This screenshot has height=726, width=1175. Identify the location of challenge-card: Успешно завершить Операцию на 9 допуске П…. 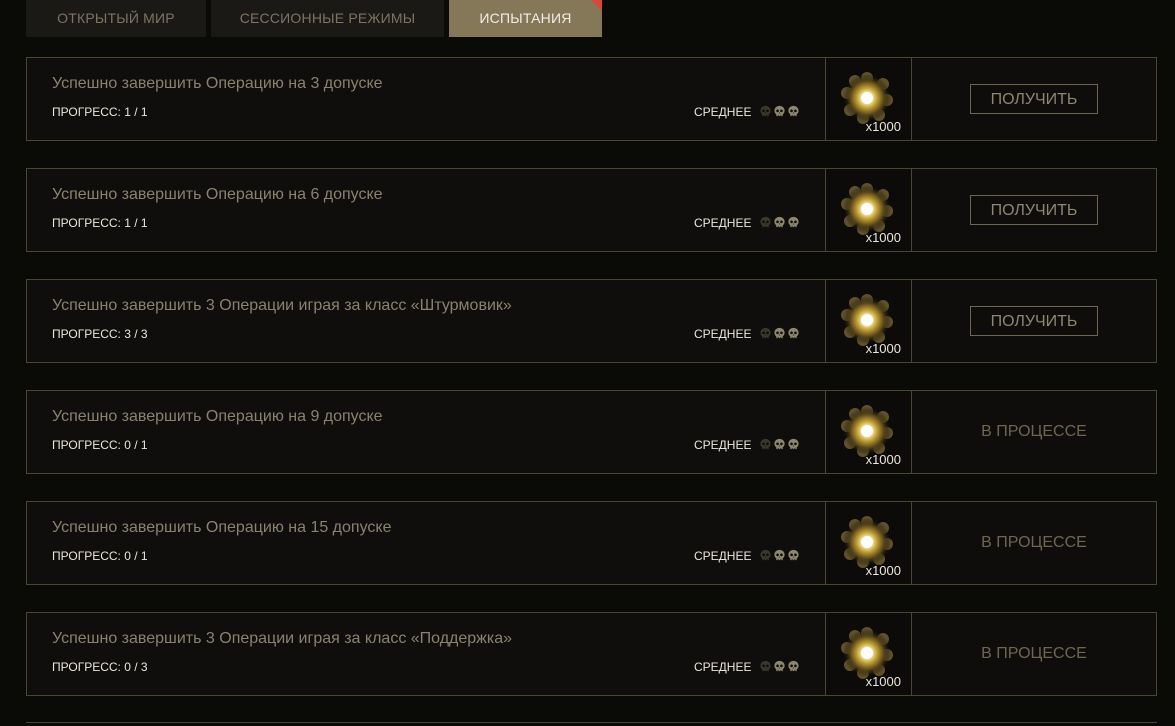
(591, 432).